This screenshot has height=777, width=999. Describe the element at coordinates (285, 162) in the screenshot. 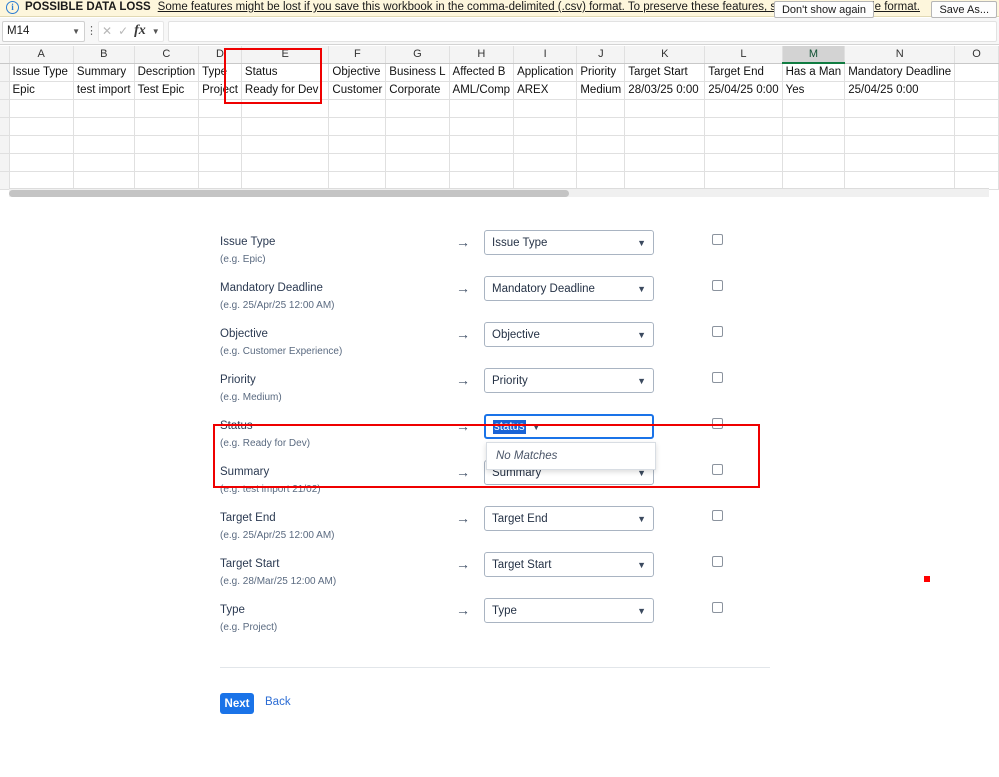

I see `cell-e` at that location.